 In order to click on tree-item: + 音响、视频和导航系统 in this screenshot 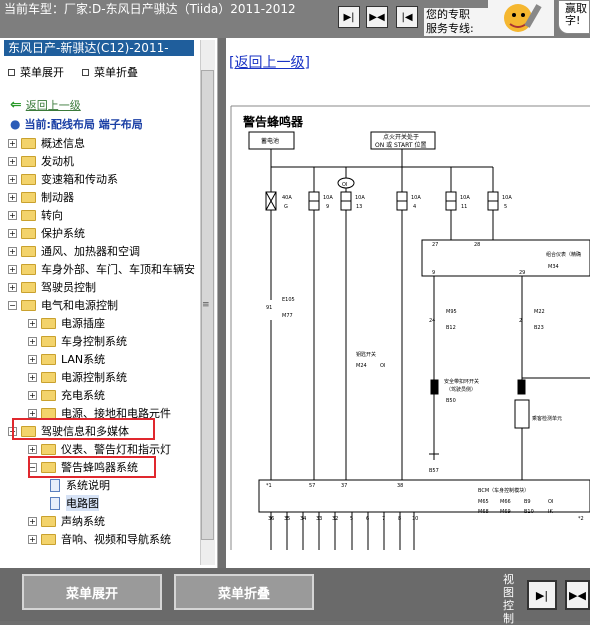, I will do `click(99, 539)`.